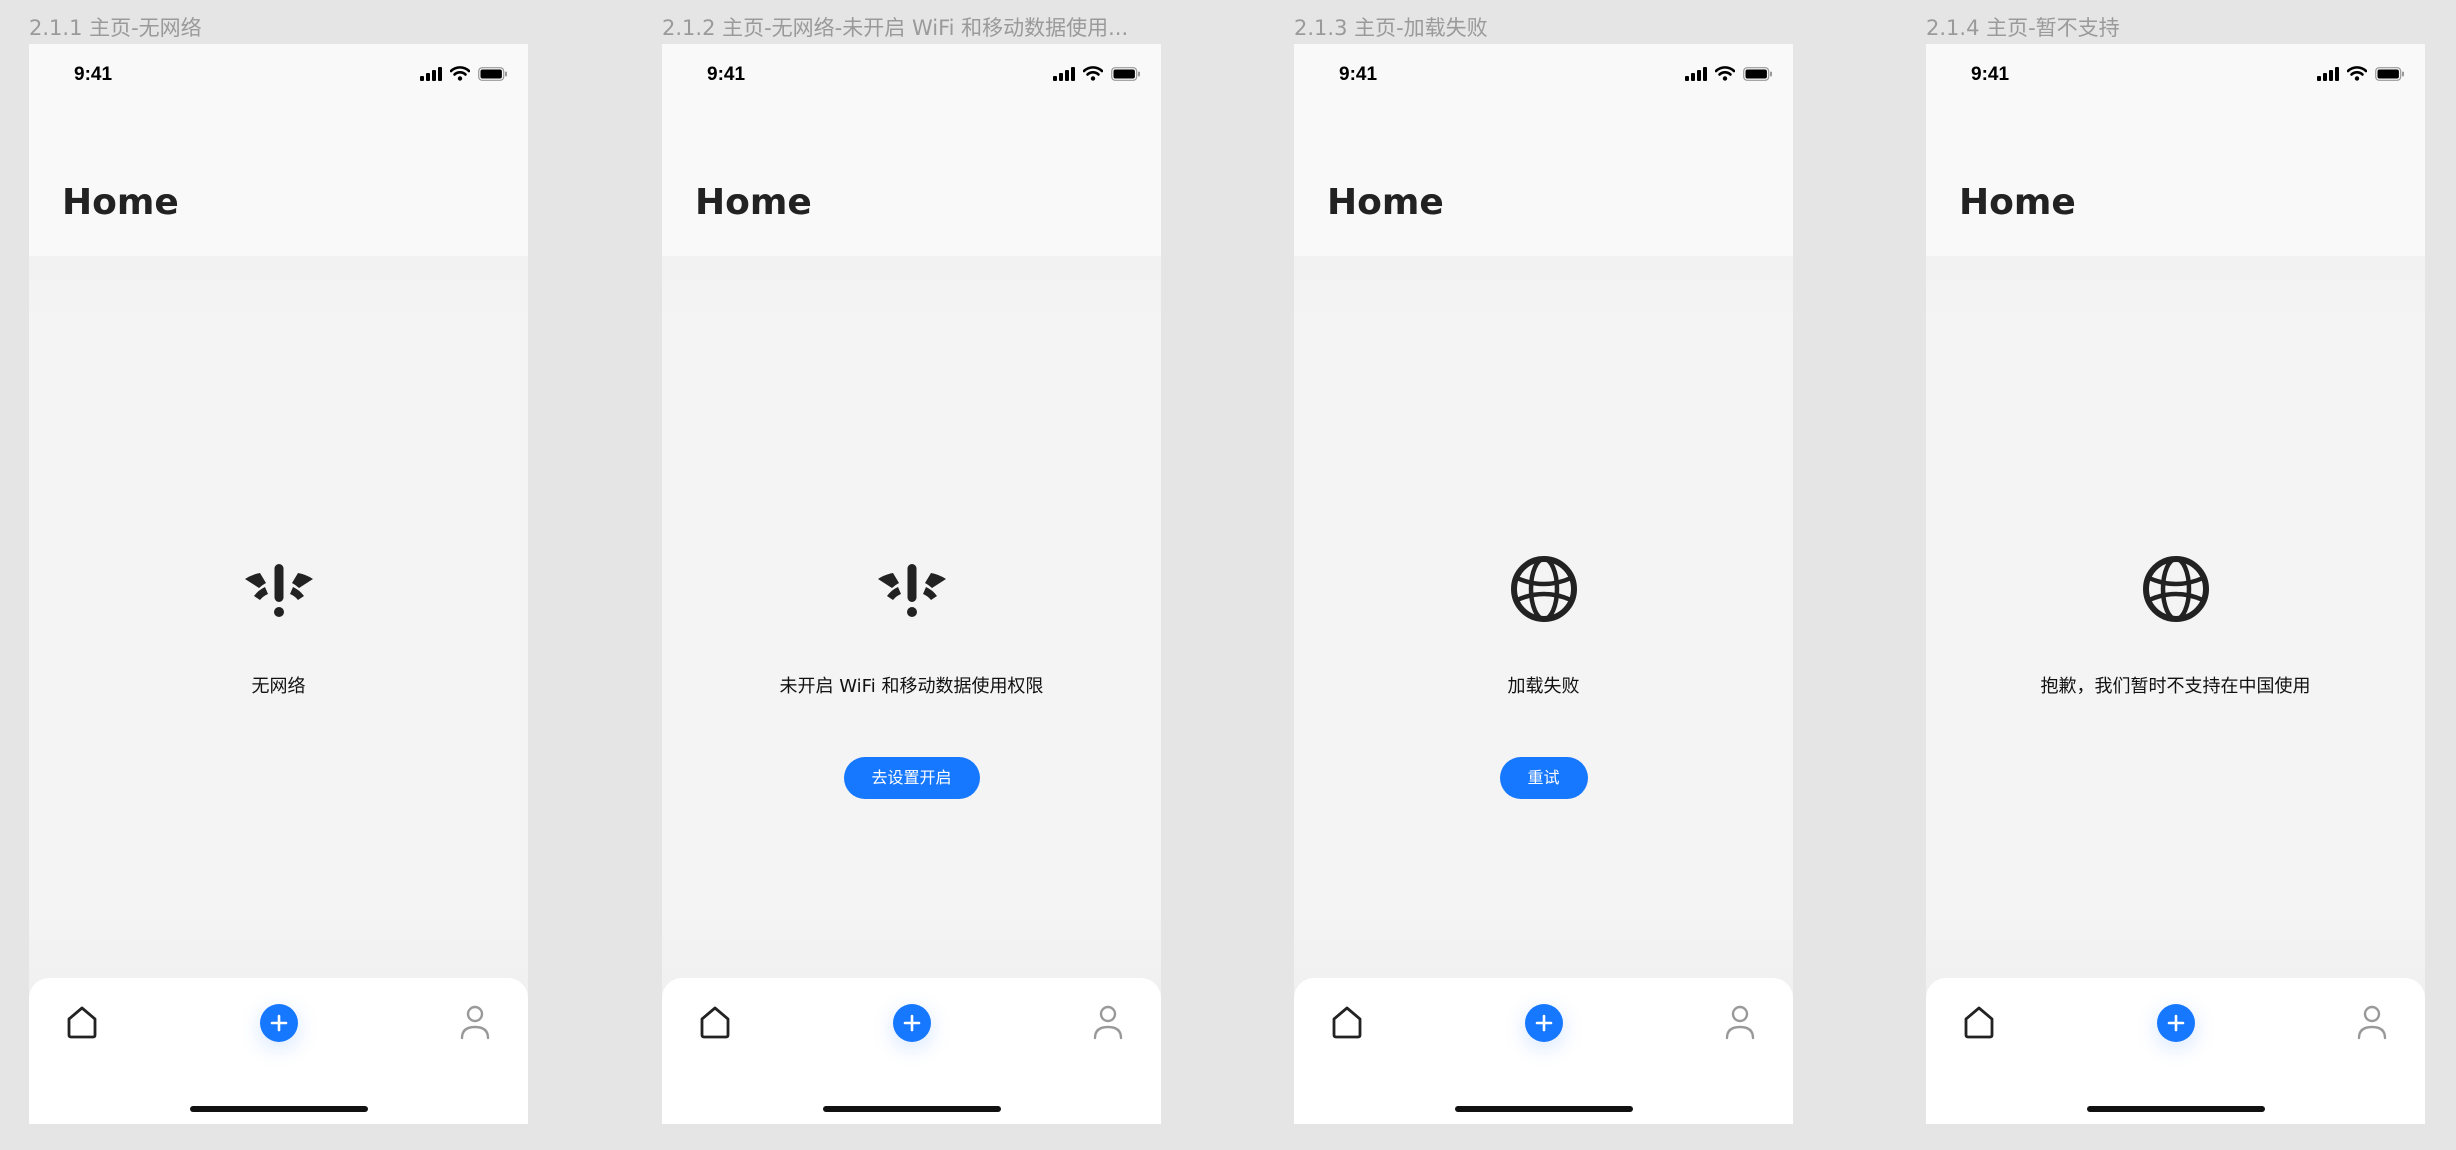  I want to click on content-area: 加载失败 重试, so click(1543, 640).